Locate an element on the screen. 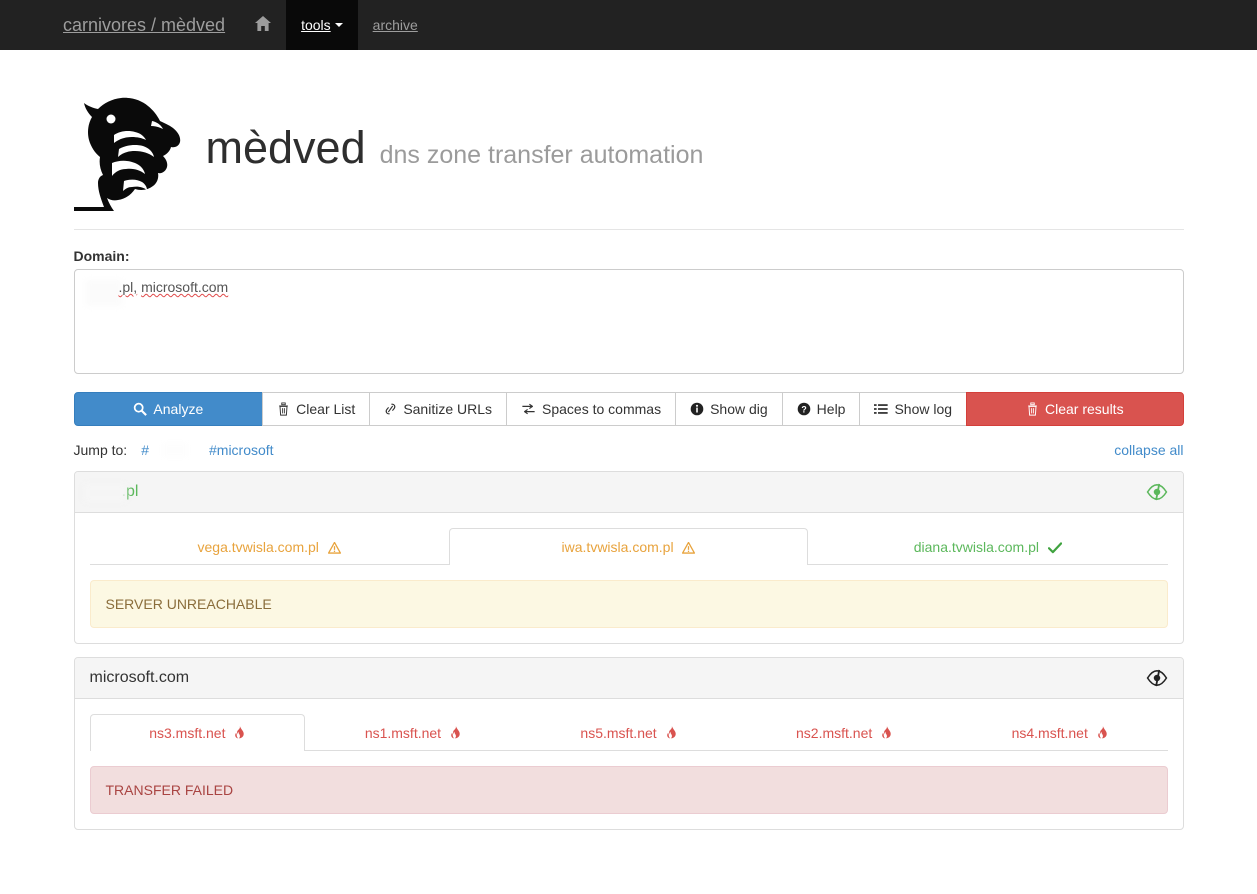 The image size is (1257, 894). analyze-button: Analyze is located at coordinates (168, 409).